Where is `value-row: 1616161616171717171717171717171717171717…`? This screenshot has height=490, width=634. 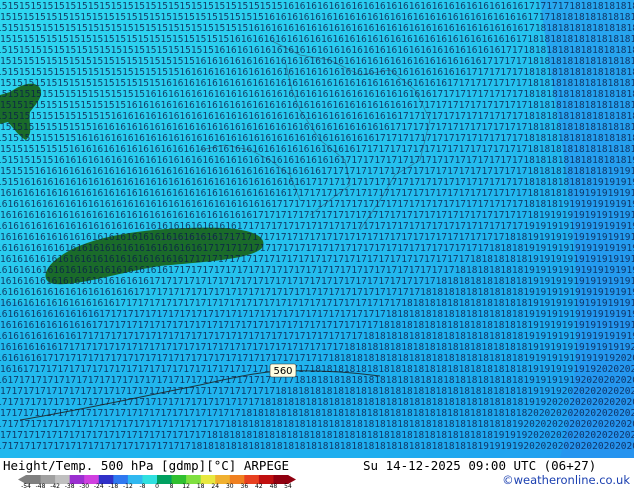
value-row: 1616161616171717171717171717171717171717… is located at coordinates (317, 347).